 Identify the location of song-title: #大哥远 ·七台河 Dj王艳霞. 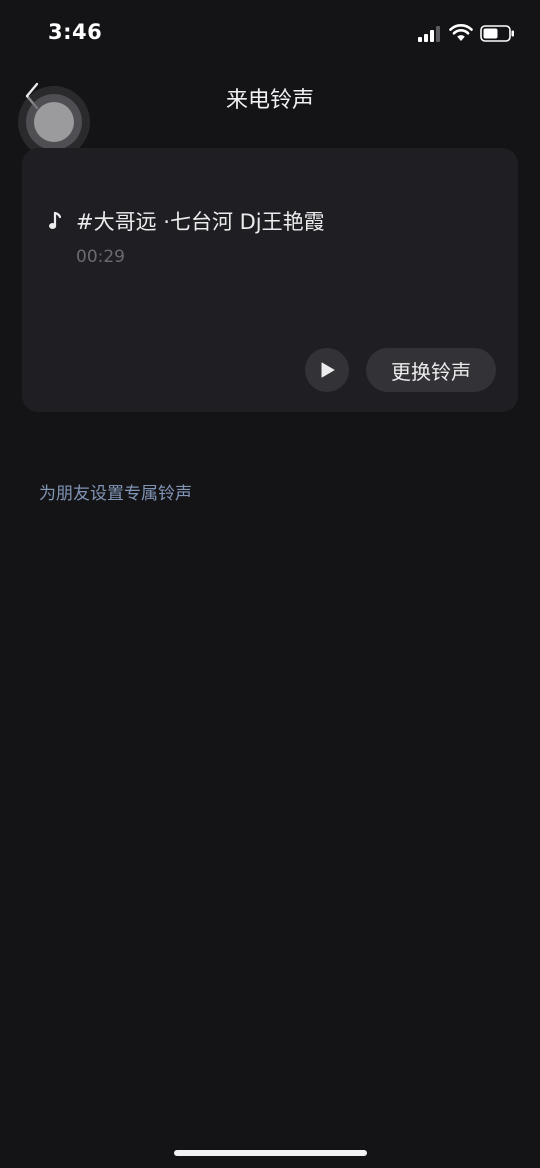
(200, 222).